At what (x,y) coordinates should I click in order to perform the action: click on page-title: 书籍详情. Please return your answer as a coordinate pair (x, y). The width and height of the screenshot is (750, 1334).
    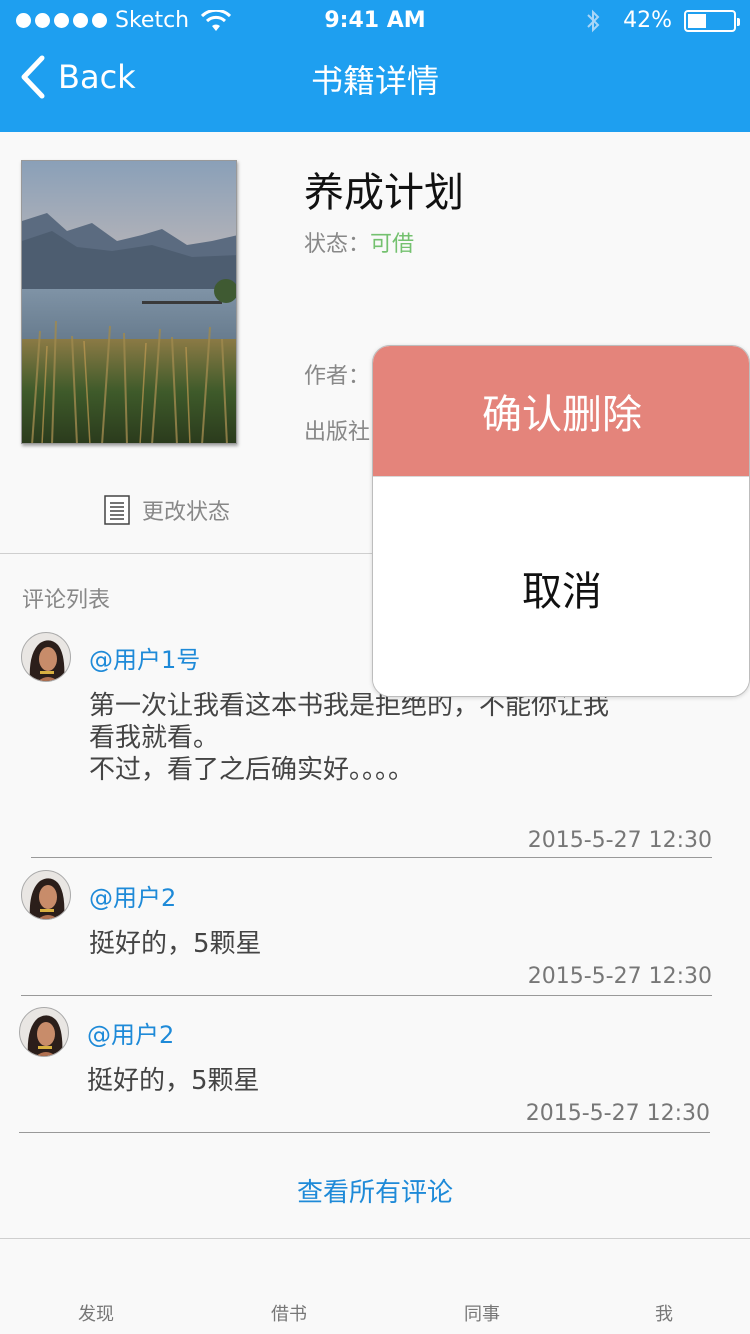
    Looking at the image, I should click on (374, 81).